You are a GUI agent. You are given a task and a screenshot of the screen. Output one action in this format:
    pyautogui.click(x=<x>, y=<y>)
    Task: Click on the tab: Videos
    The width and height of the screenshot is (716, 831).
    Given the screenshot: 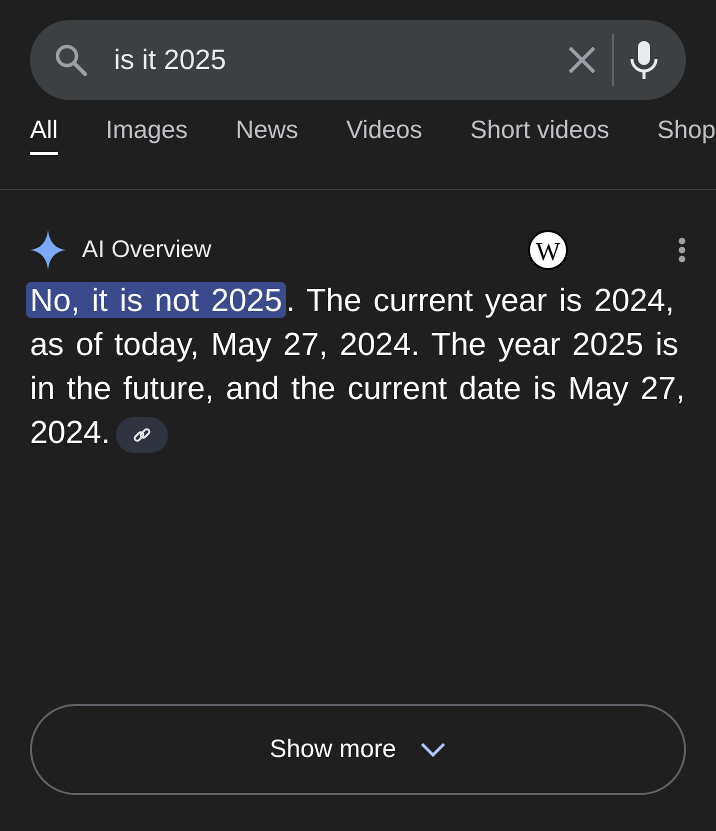 What is the action you would take?
    pyautogui.click(x=384, y=136)
    